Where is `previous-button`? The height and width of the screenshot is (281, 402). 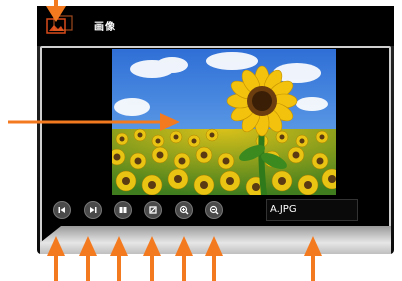 previous-button is located at coordinates (62, 210).